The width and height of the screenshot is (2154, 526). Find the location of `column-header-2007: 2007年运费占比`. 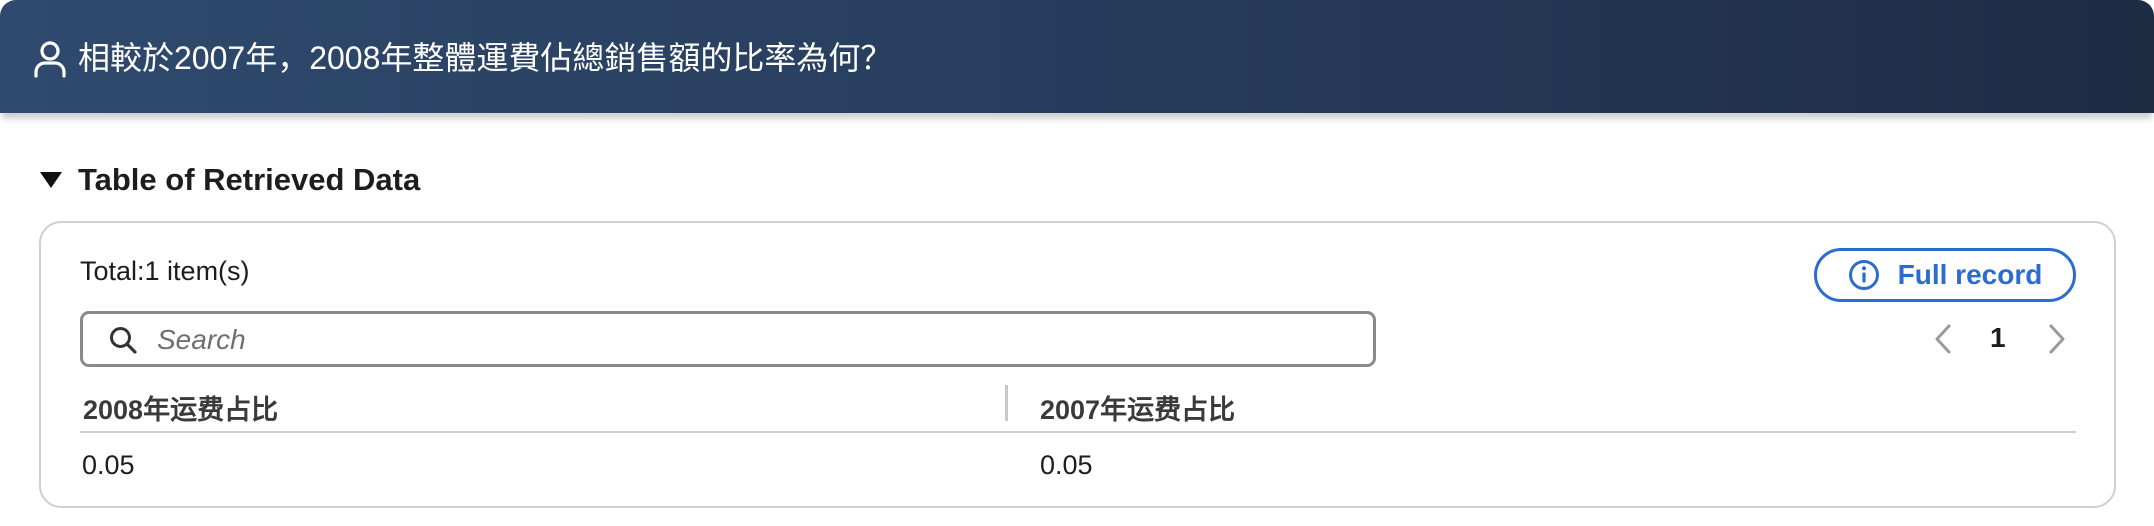

column-header-2007: 2007年运费占比 is located at coordinates (1137, 407).